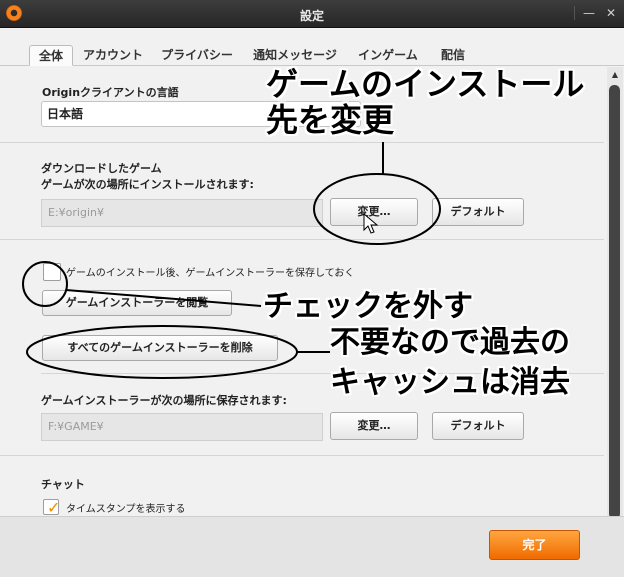 Image resolution: width=624 pixels, height=577 pixels. Describe the element at coordinates (534, 545) in the screenshot. I see `done-button: 完了` at that location.